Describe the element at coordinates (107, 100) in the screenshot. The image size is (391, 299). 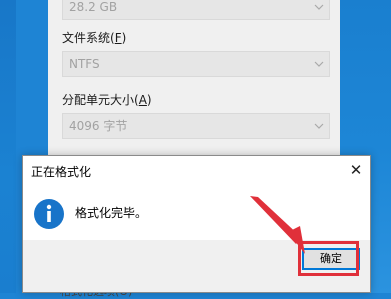
I see `allocation-unit-label: 分配单元大小(A)` at that location.